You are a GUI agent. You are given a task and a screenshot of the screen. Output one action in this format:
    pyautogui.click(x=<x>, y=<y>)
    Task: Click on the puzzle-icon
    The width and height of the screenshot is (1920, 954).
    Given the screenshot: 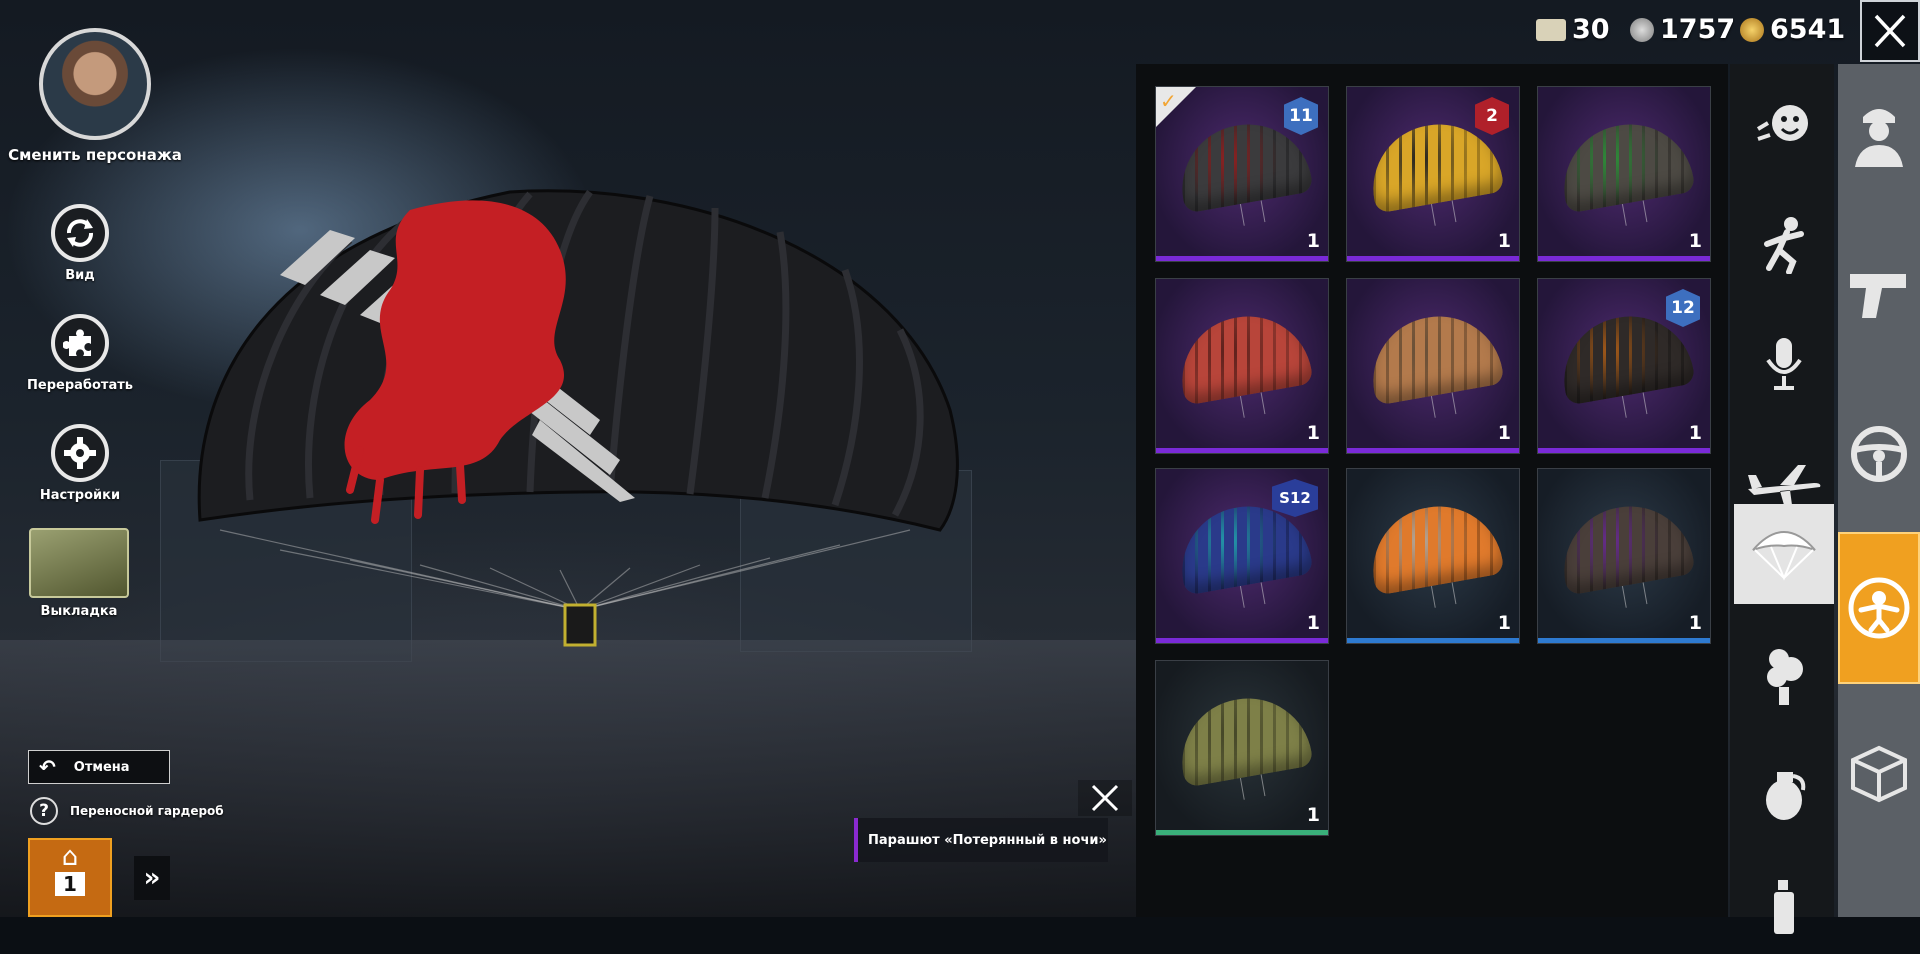 What is the action you would take?
    pyautogui.click(x=80, y=343)
    